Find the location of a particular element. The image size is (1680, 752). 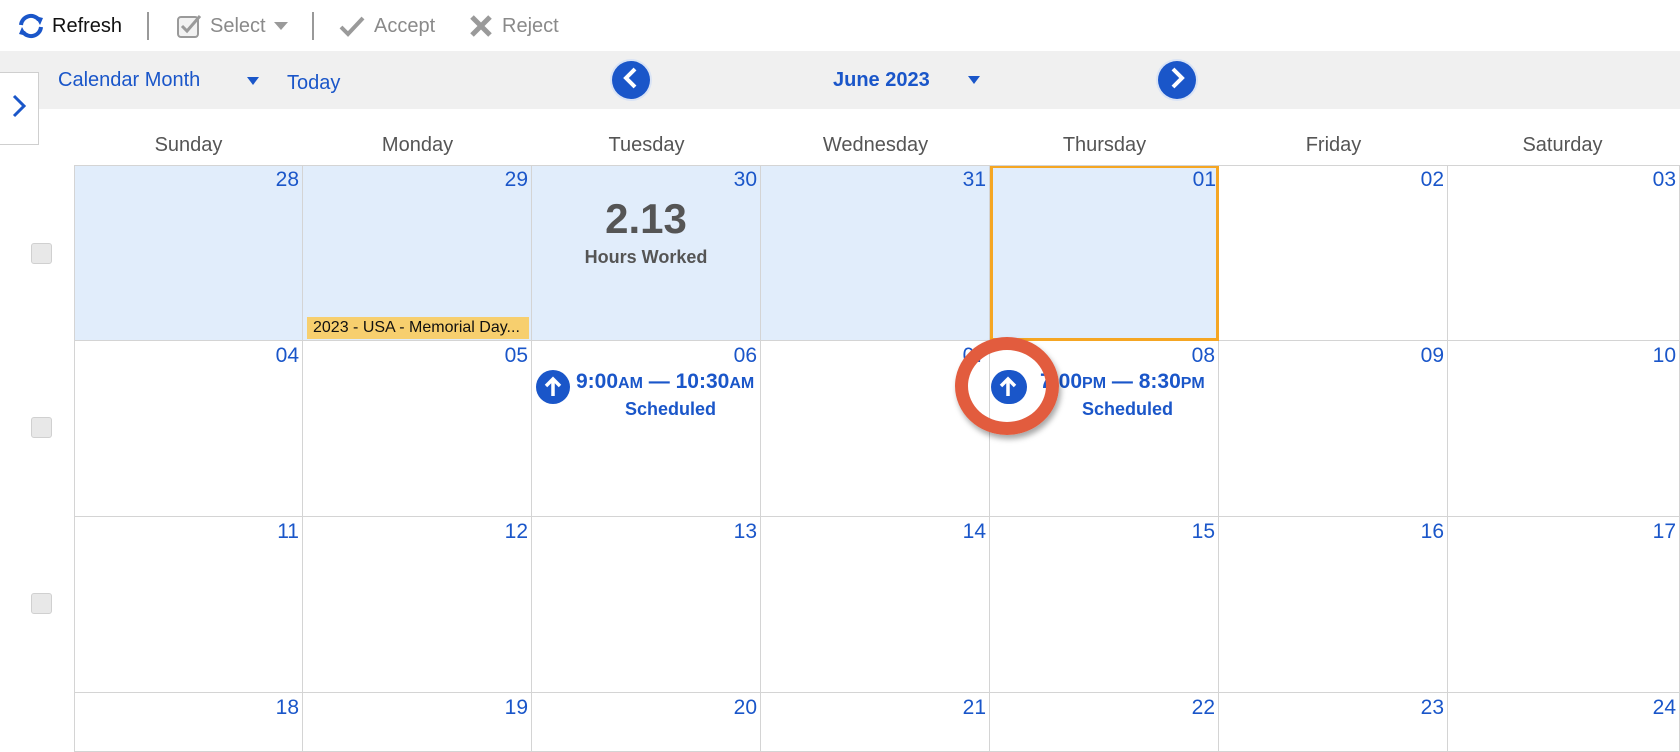

day-cell: 15 is located at coordinates (1104, 605).